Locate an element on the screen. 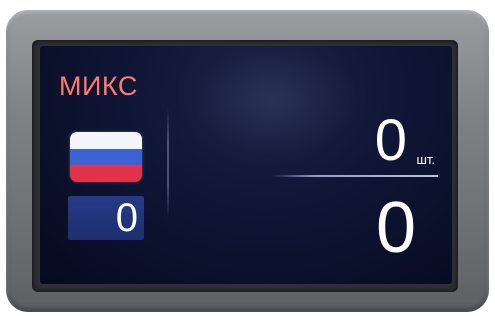 This screenshot has height=316, width=495. currency-count-box: 0 is located at coordinates (106, 218).